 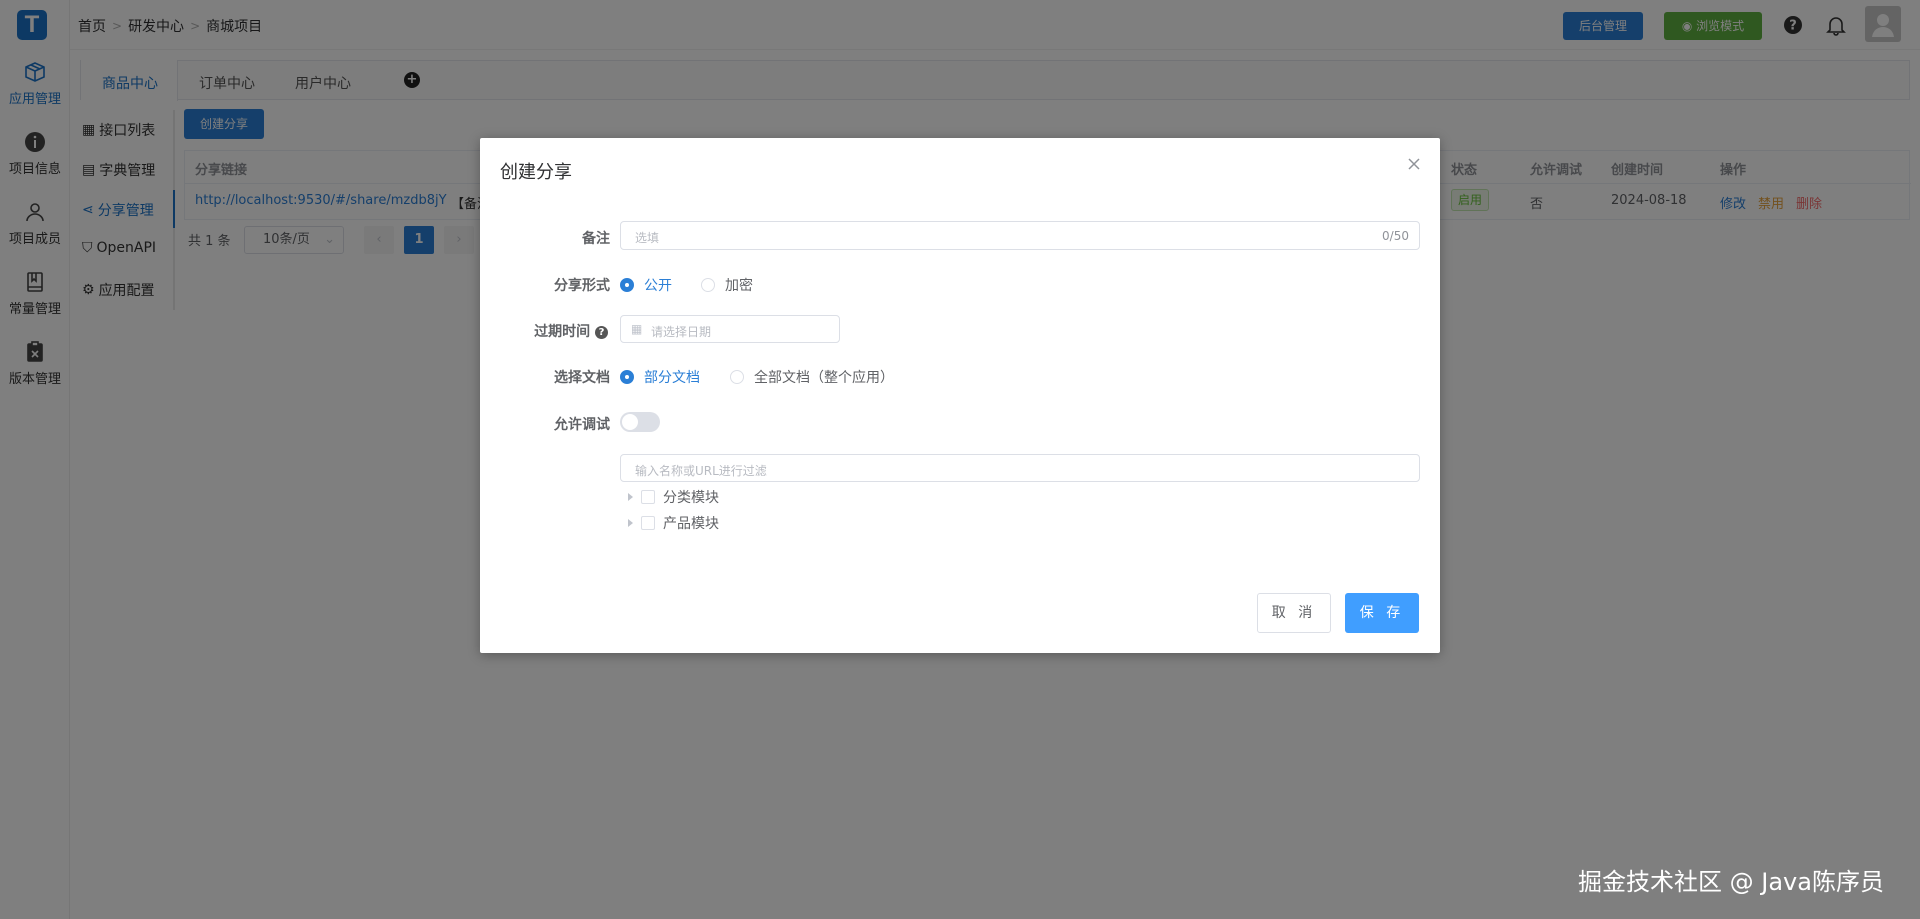 I want to click on radio-share-encrypted: 加密, so click(x=727, y=285).